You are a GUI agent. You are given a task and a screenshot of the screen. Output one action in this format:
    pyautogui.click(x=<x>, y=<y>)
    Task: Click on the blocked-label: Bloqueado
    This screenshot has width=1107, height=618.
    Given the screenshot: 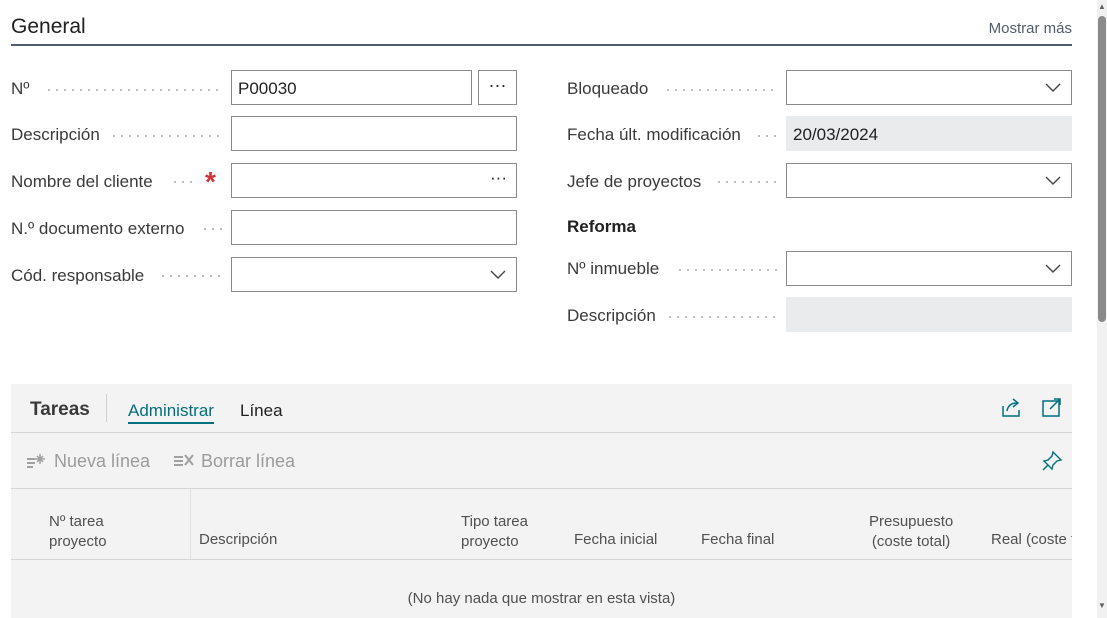 What is the action you would take?
    pyautogui.click(x=608, y=88)
    